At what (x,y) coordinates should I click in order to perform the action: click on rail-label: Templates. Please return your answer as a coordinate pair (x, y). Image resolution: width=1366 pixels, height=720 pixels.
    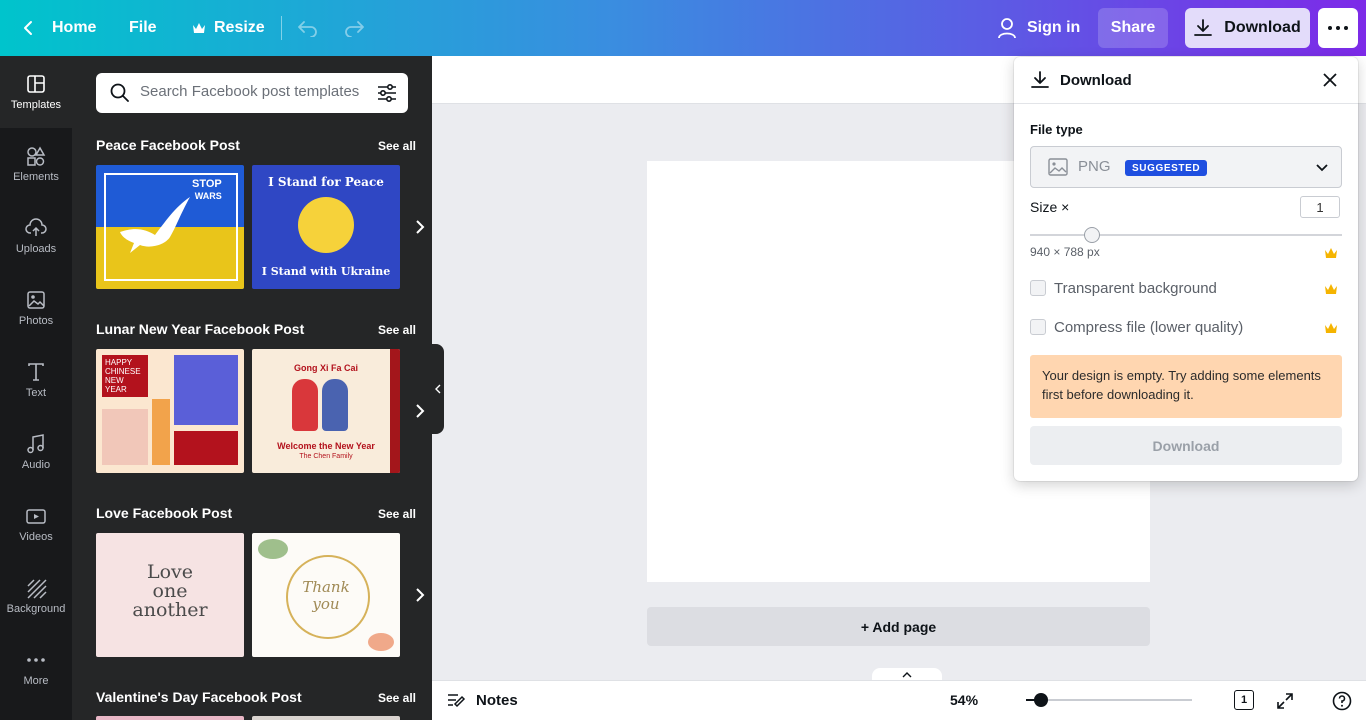
    Looking at the image, I should click on (36, 105).